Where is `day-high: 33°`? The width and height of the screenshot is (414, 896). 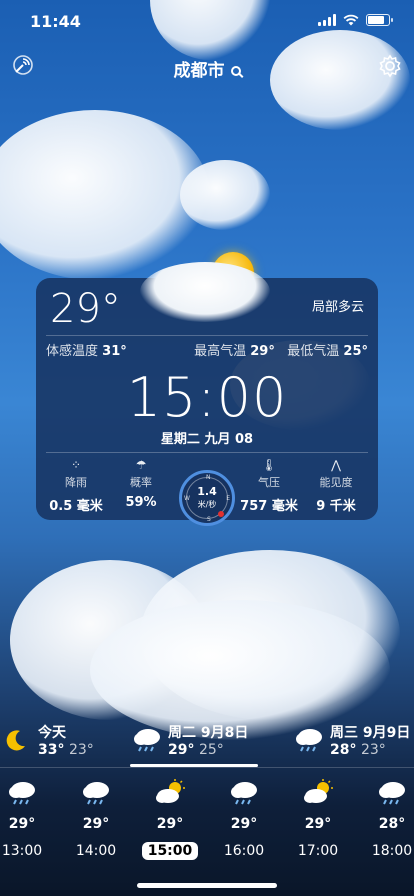 day-high: 33° is located at coordinates (51, 750).